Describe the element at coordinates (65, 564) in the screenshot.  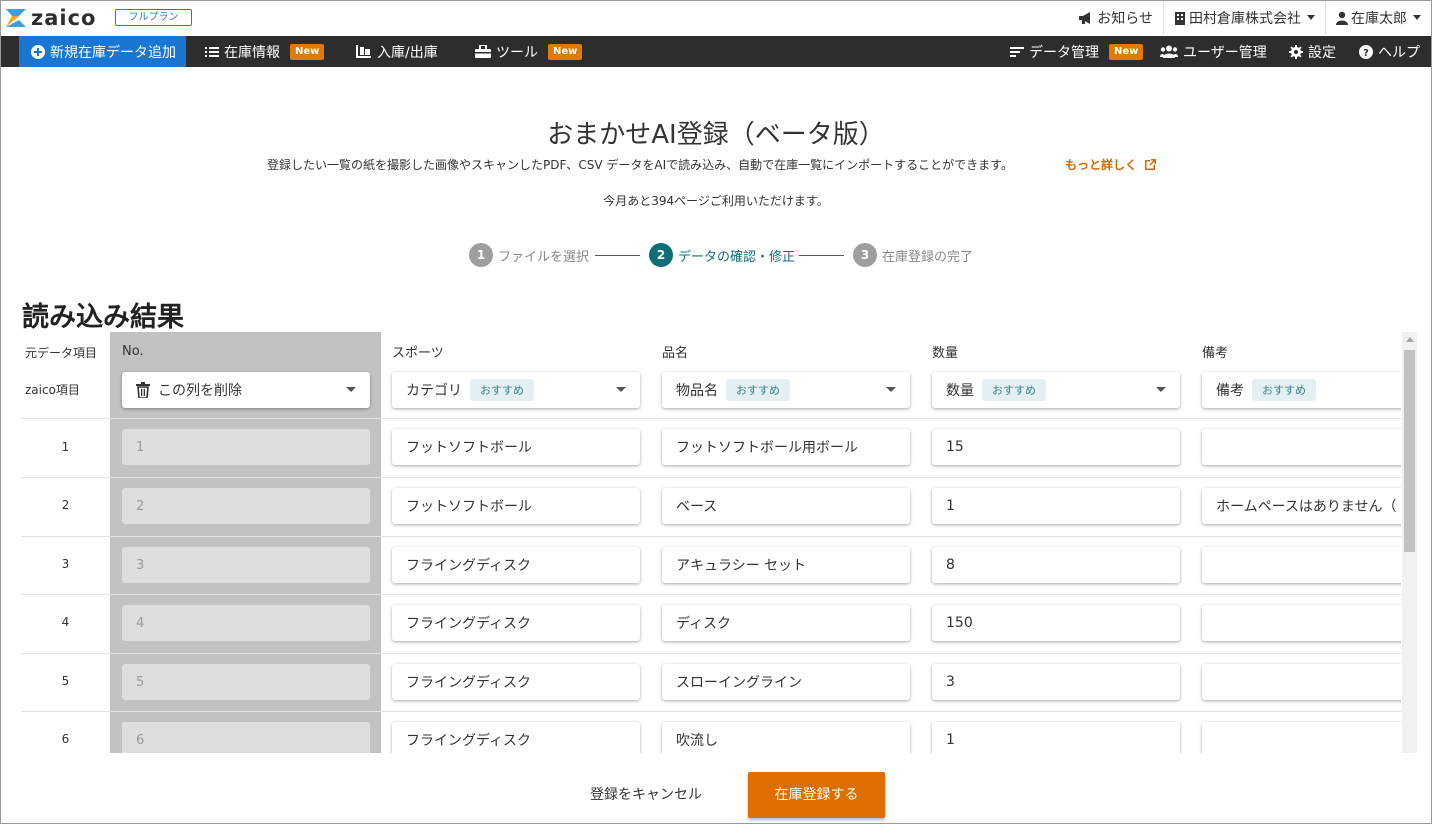
I see `row-number: 3` at that location.